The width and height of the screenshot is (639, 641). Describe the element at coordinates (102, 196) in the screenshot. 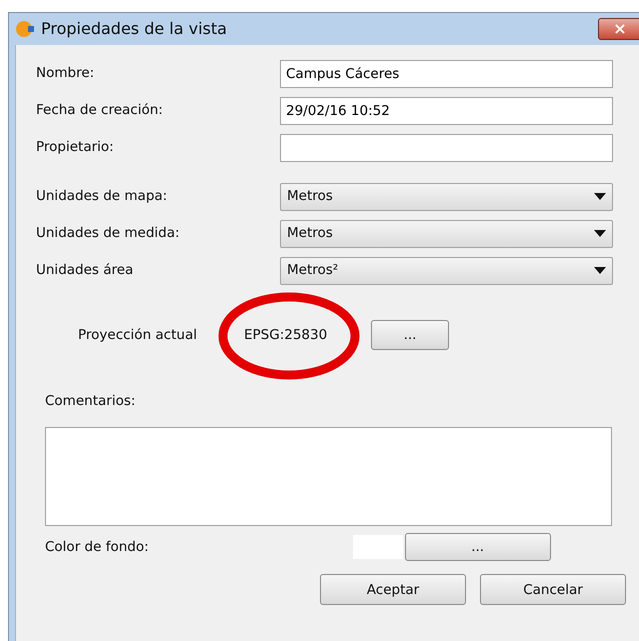

I see `field-label: Unidades de mapa:` at that location.